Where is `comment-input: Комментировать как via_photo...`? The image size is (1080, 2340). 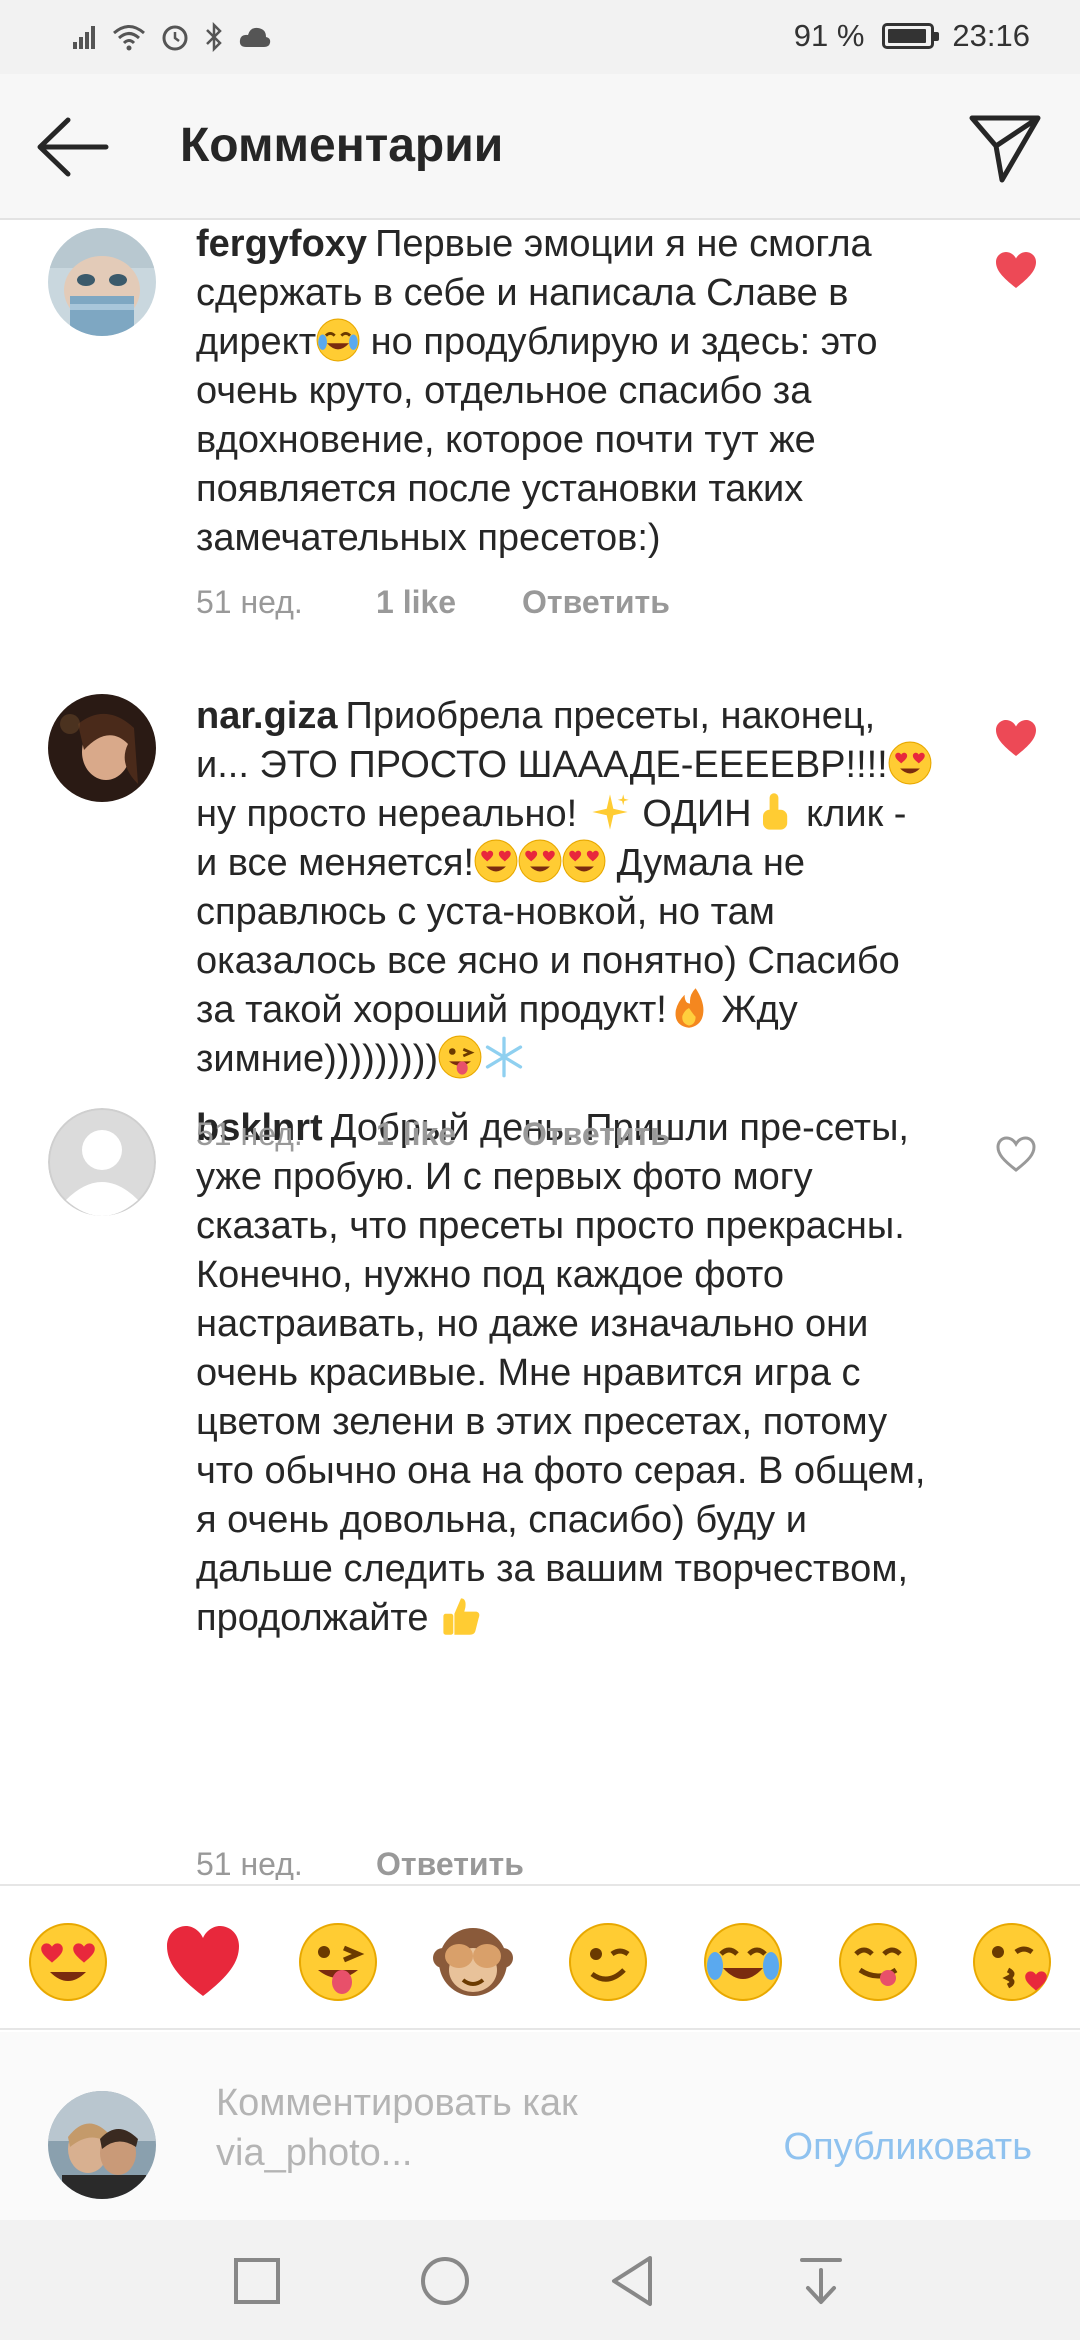
comment-input: Комментировать как via_photo... is located at coordinates (466, 2128).